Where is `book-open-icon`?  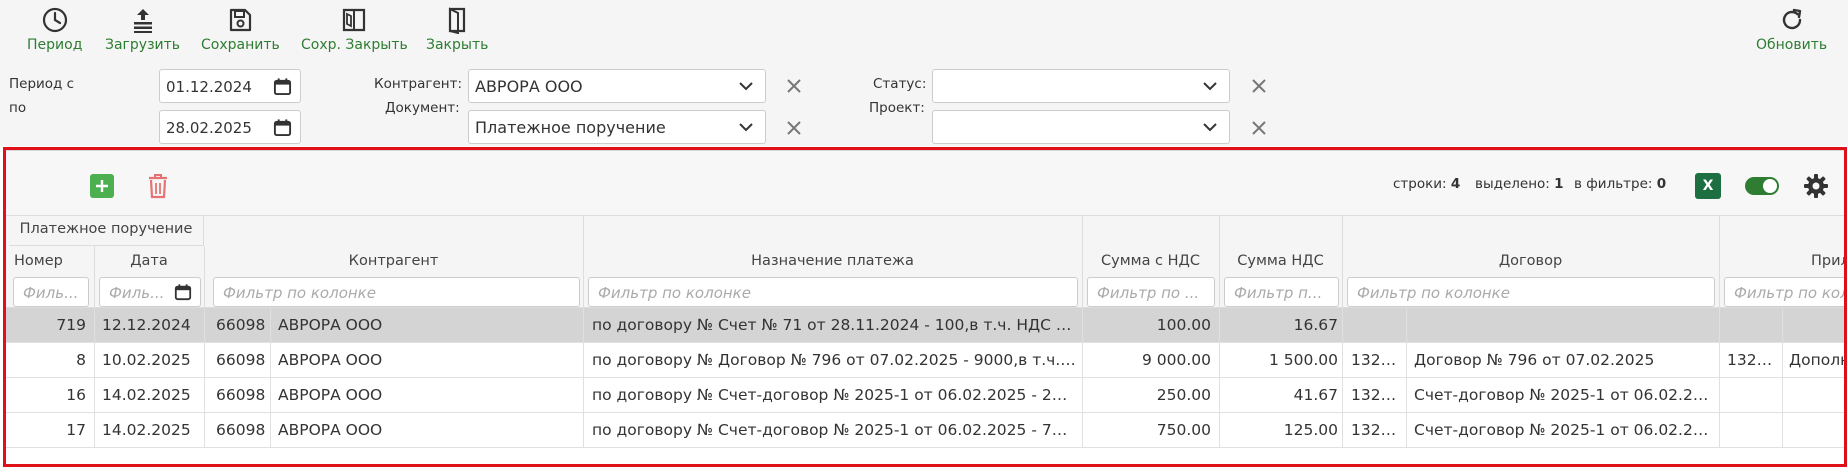 book-open-icon is located at coordinates (354, 20).